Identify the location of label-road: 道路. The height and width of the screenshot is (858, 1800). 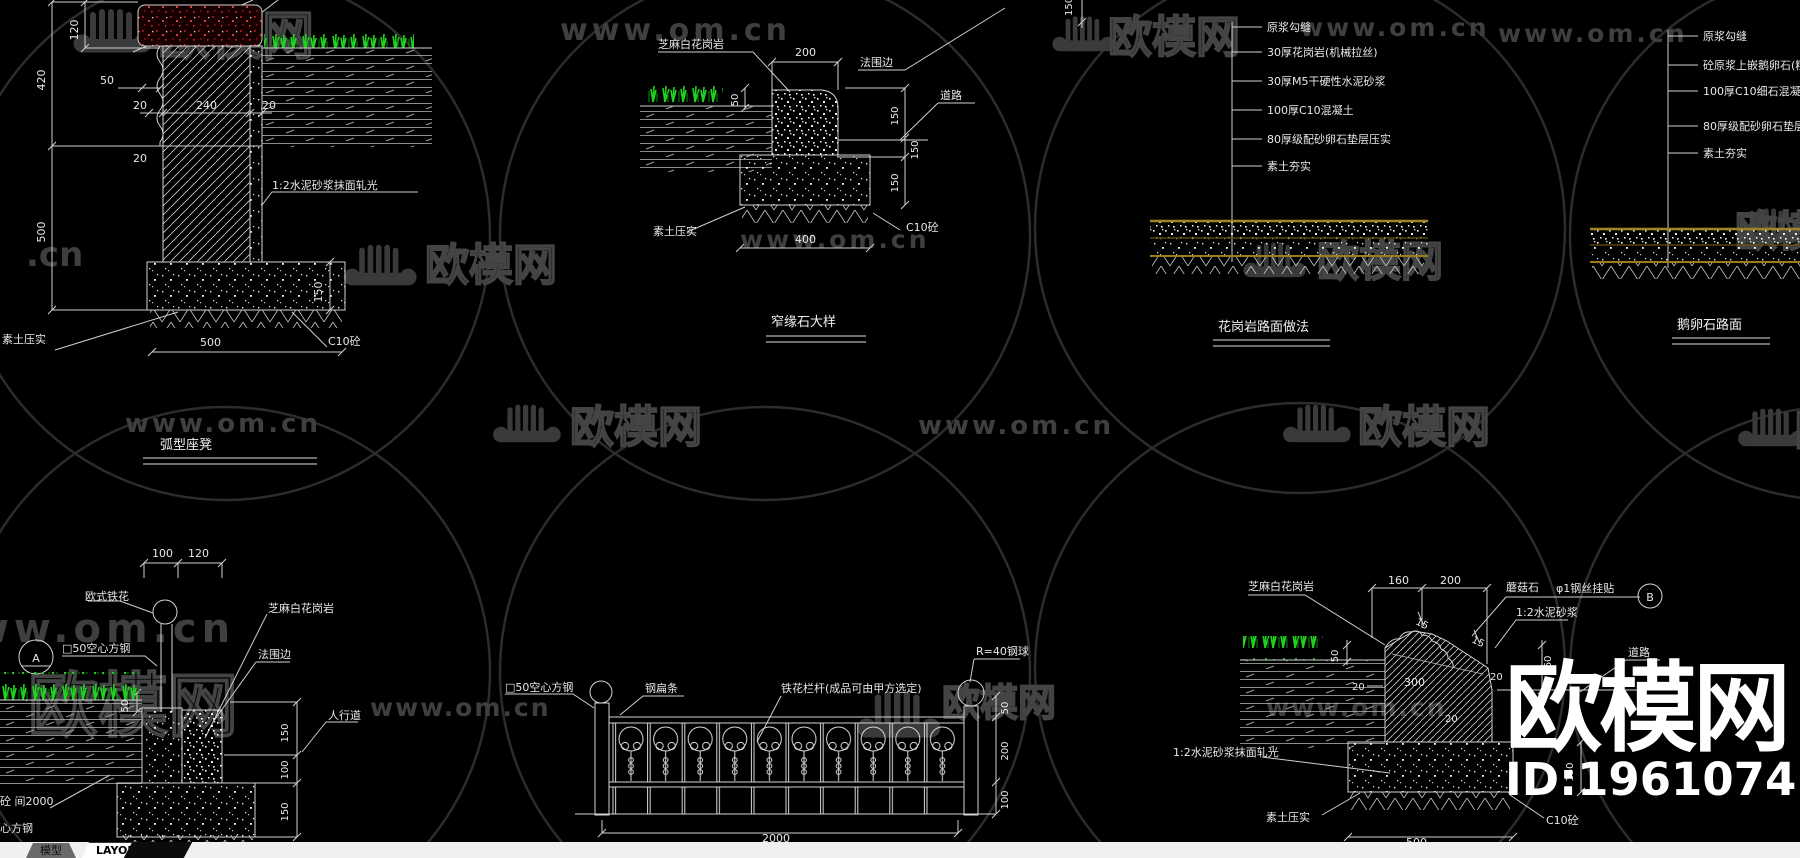
(951, 95).